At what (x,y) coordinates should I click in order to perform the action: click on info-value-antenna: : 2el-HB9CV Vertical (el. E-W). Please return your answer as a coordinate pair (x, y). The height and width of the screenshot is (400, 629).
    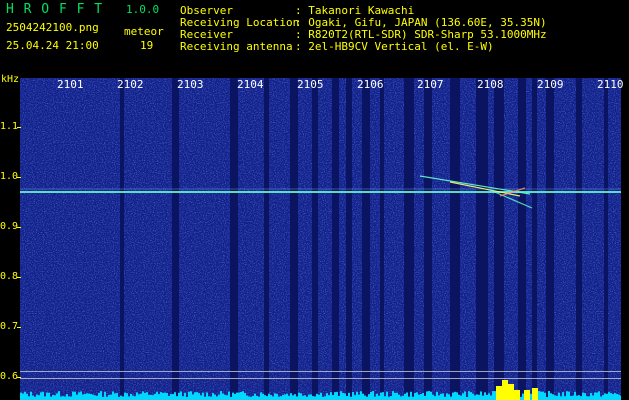
    Looking at the image, I should click on (394, 46).